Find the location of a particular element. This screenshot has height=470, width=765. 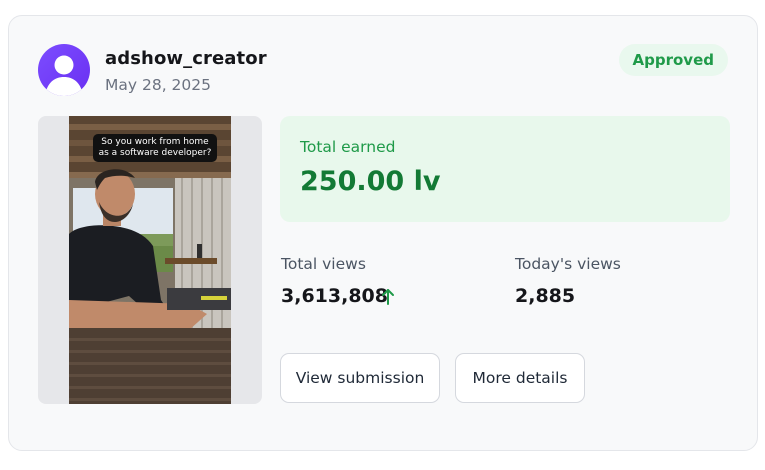

username: adshow_creator is located at coordinates (186, 58).